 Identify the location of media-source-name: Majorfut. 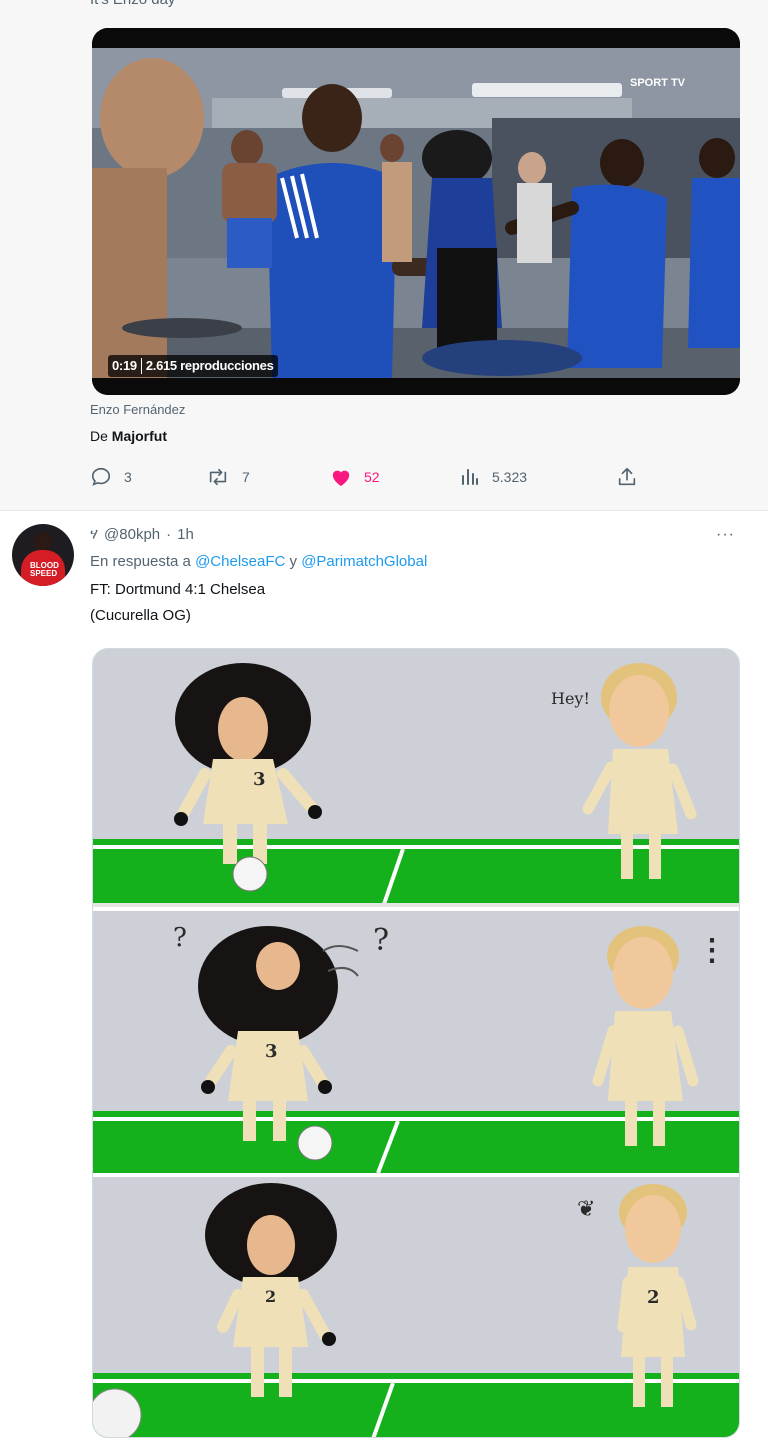
(139, 436).